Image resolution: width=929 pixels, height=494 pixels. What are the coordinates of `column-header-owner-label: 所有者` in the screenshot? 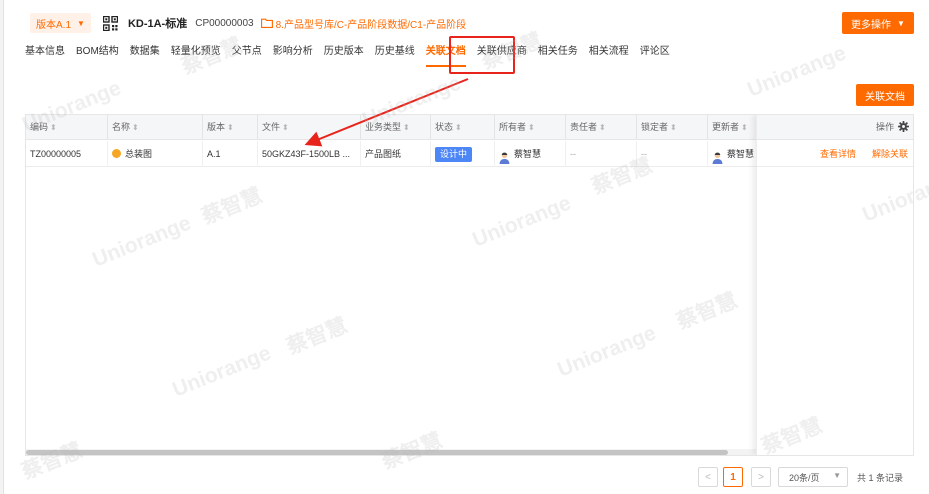 It's located at (513, 127).